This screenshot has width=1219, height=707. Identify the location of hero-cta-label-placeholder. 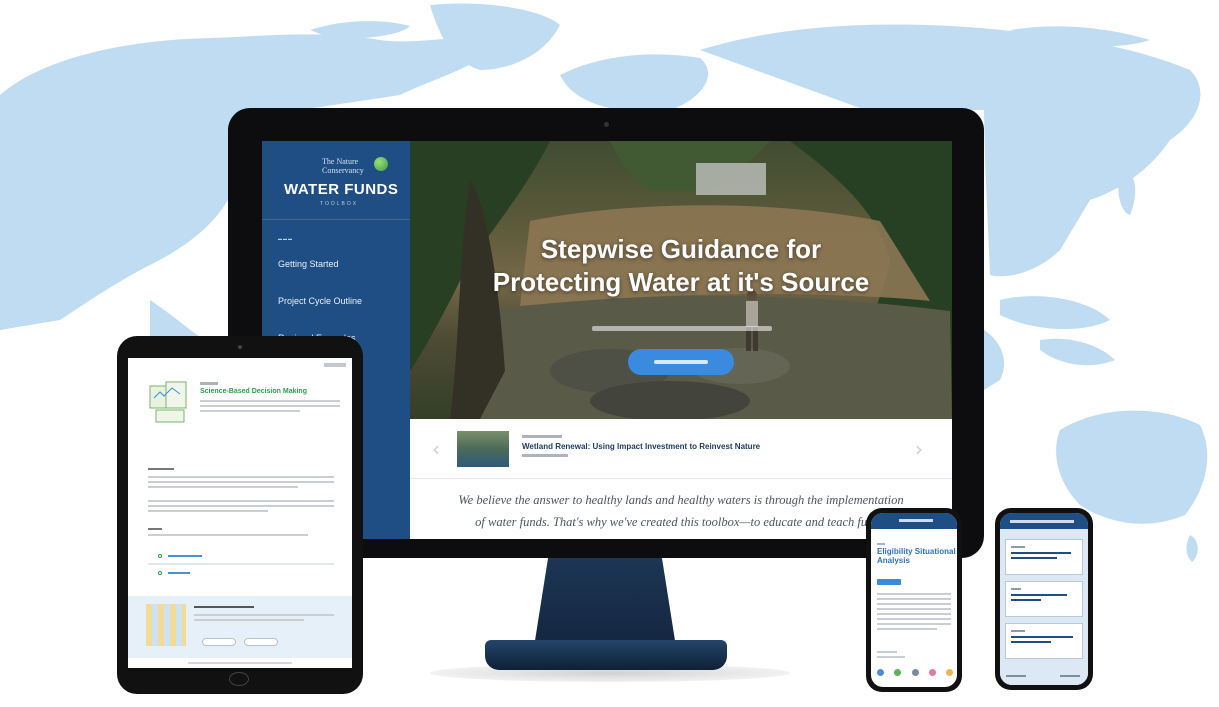
(681, 362).